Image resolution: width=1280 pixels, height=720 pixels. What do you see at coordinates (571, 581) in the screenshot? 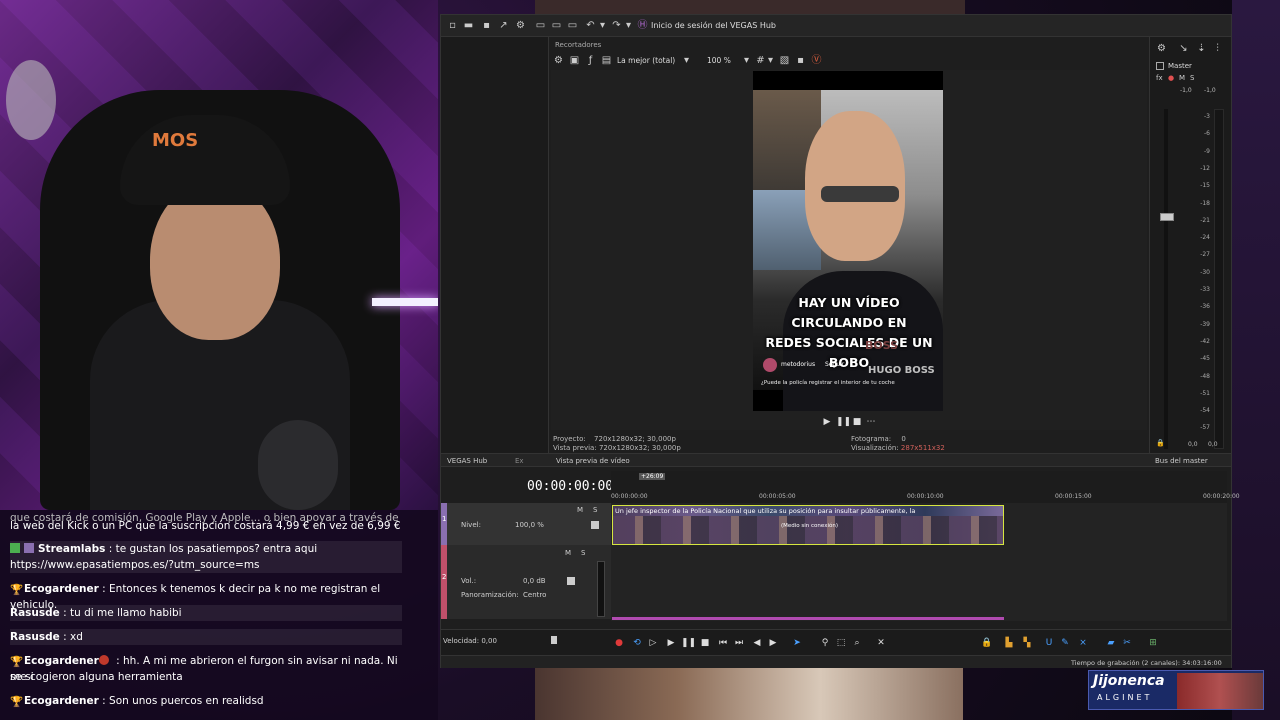
I see `volume-slider` at bounding box center [571, 581].